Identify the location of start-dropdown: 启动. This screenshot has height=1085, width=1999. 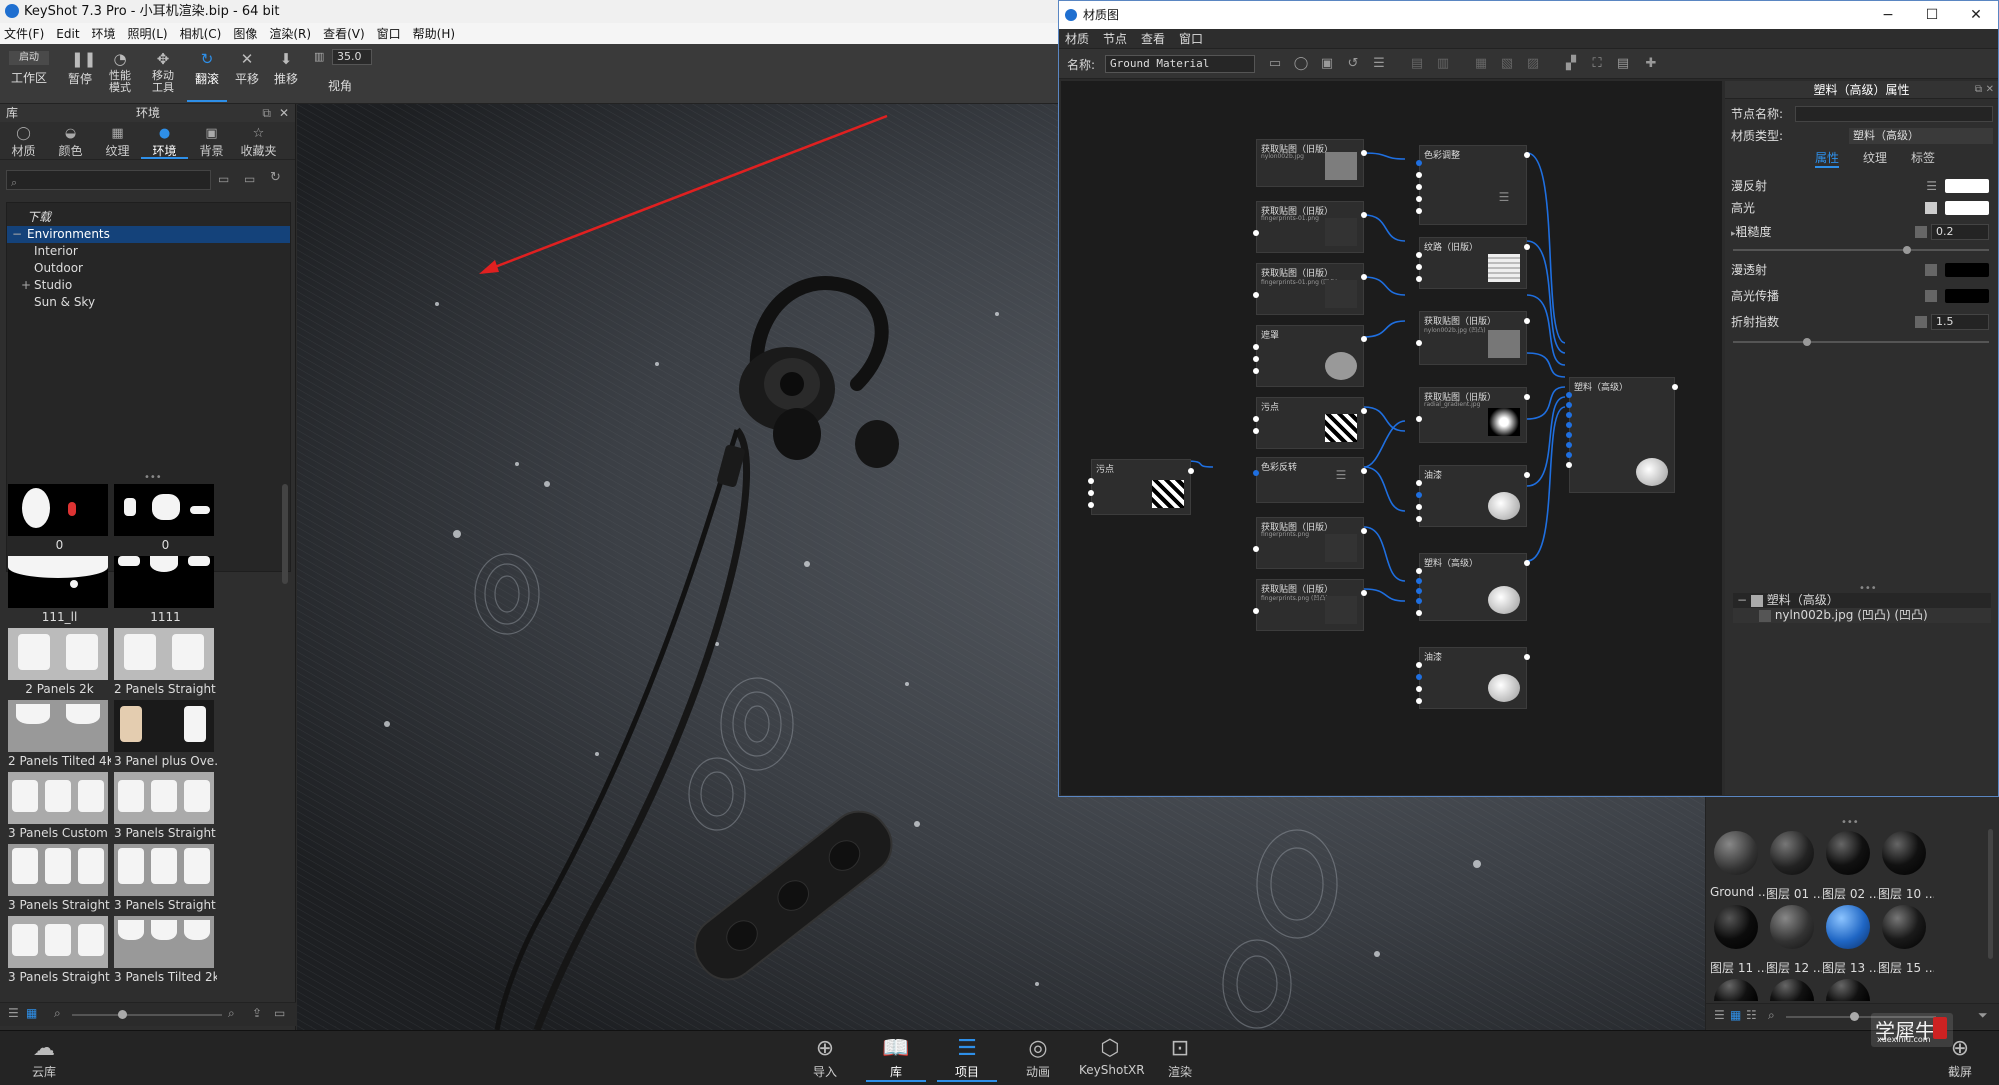
(29, 58).